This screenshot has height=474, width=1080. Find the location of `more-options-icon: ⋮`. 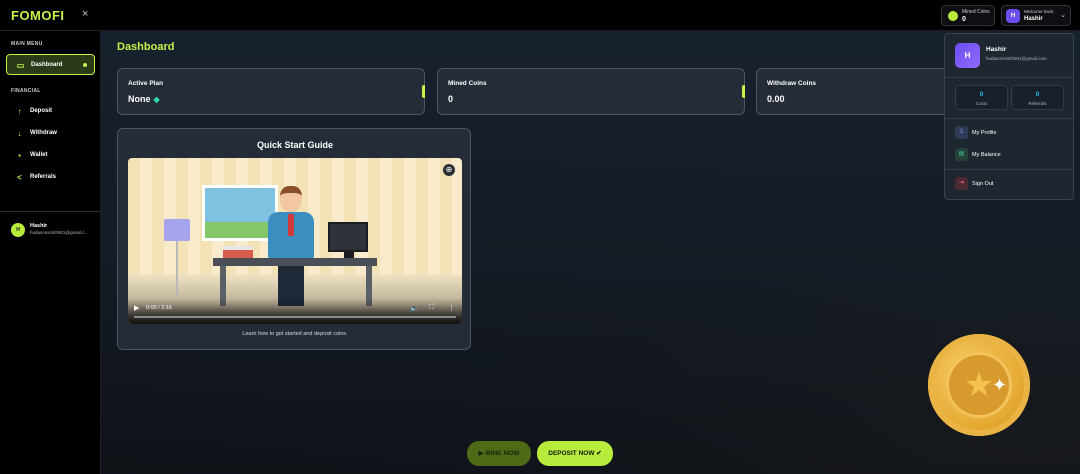

more-options-icon: ⋮ is located at coordinates (451, 308).